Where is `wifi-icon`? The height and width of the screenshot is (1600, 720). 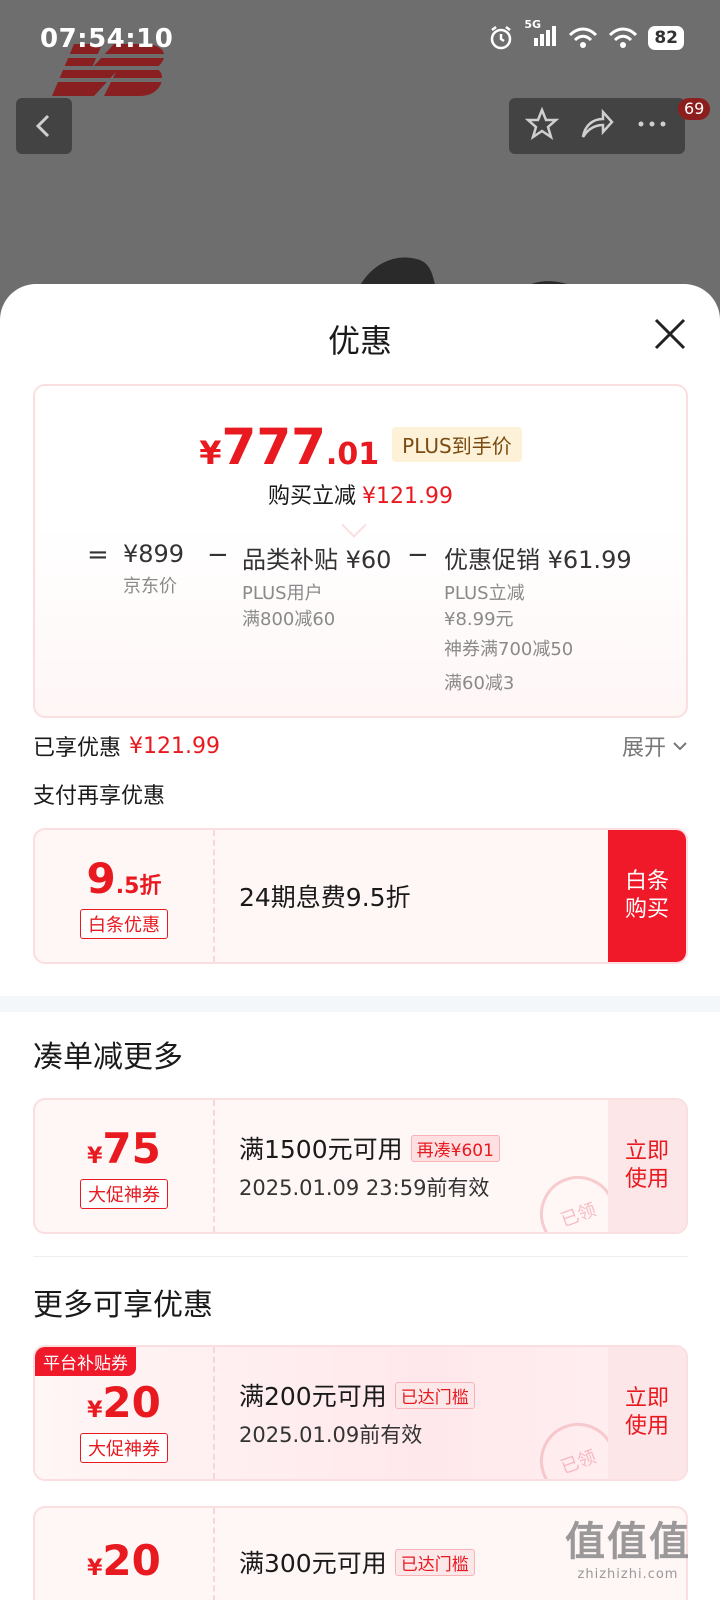
wifi-icon is located at coordinates (623, 37).